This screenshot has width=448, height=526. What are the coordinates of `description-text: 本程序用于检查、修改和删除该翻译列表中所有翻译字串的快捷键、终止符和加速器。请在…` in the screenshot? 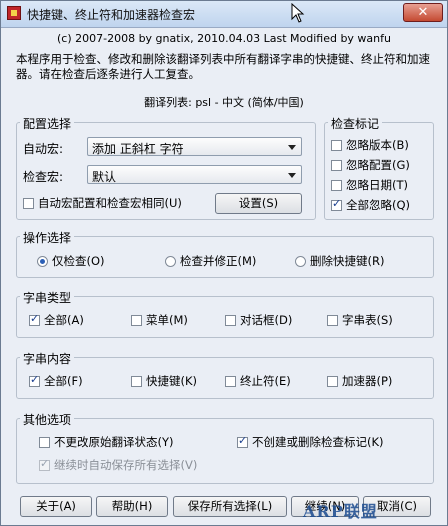 It's located at (223, 66).